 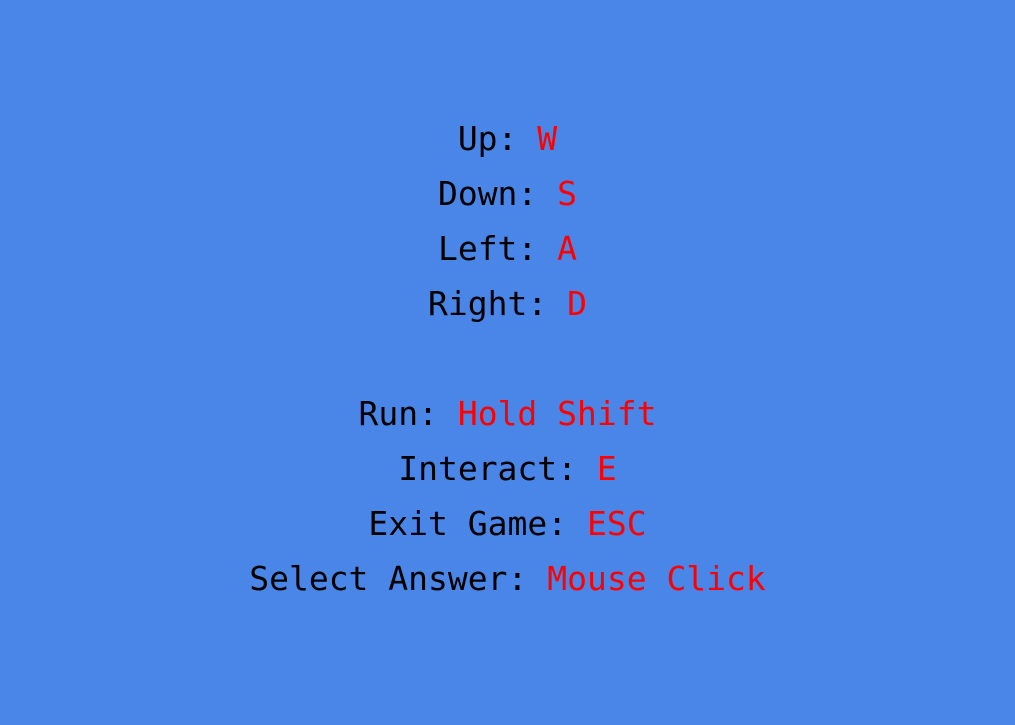 What do you see at coordinates (498, 303) in the screenshot?
I see `control-label-right: Right:` at bounding box center [498, 303].